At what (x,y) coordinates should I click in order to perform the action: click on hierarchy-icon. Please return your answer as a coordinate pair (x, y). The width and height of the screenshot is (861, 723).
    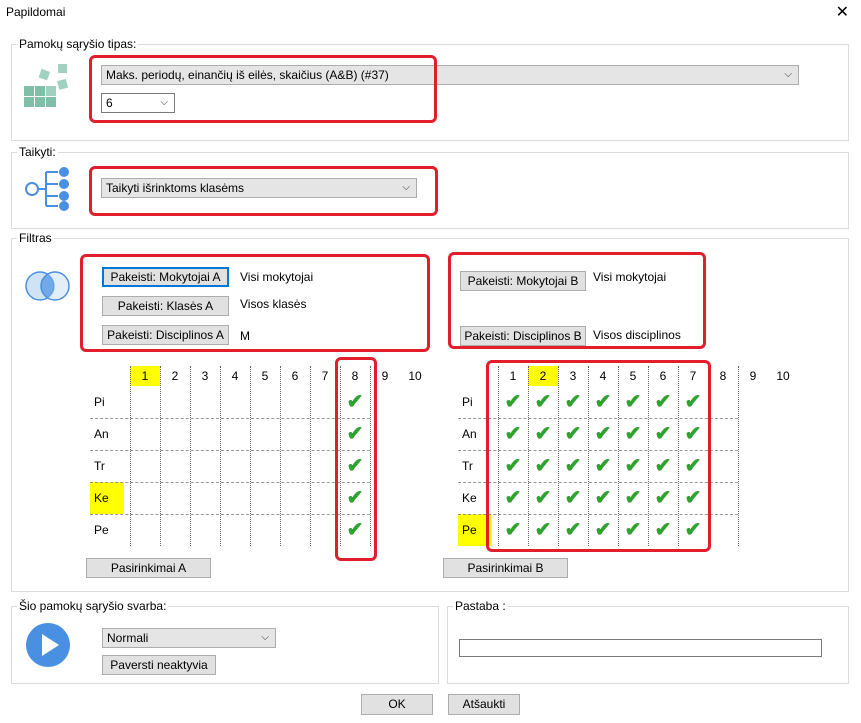
    Looking at the image, I should click on (47, 189).